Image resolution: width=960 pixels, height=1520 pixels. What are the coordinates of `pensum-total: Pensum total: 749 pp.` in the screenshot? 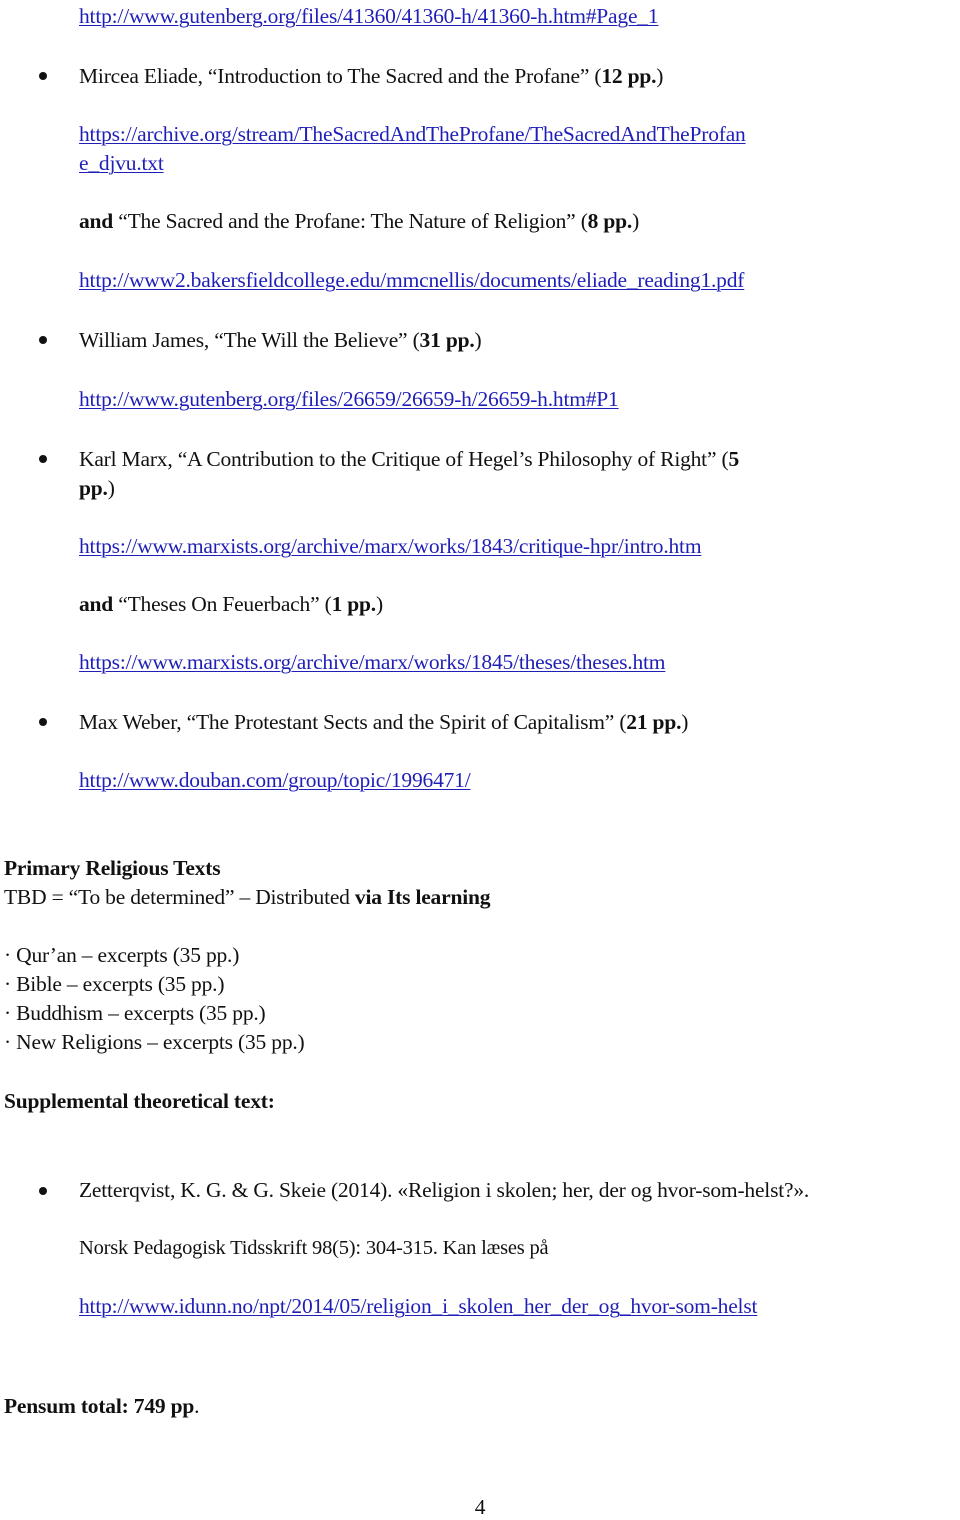 It's located at (102, 1406).